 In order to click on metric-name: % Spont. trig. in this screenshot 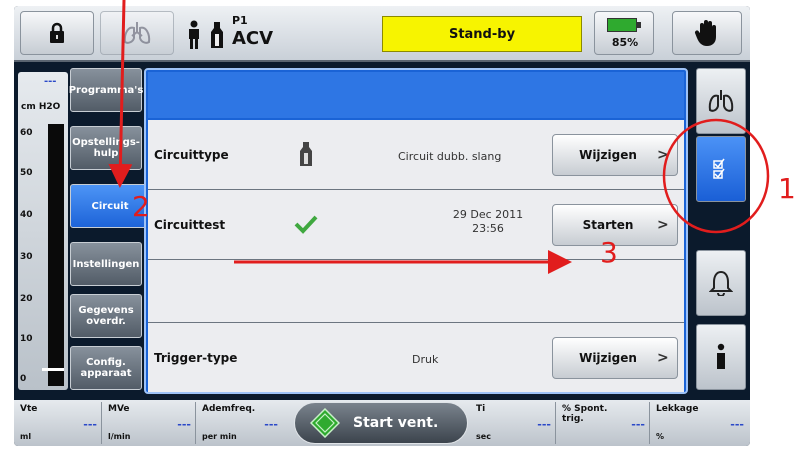, I will do `click(585, 414)`.